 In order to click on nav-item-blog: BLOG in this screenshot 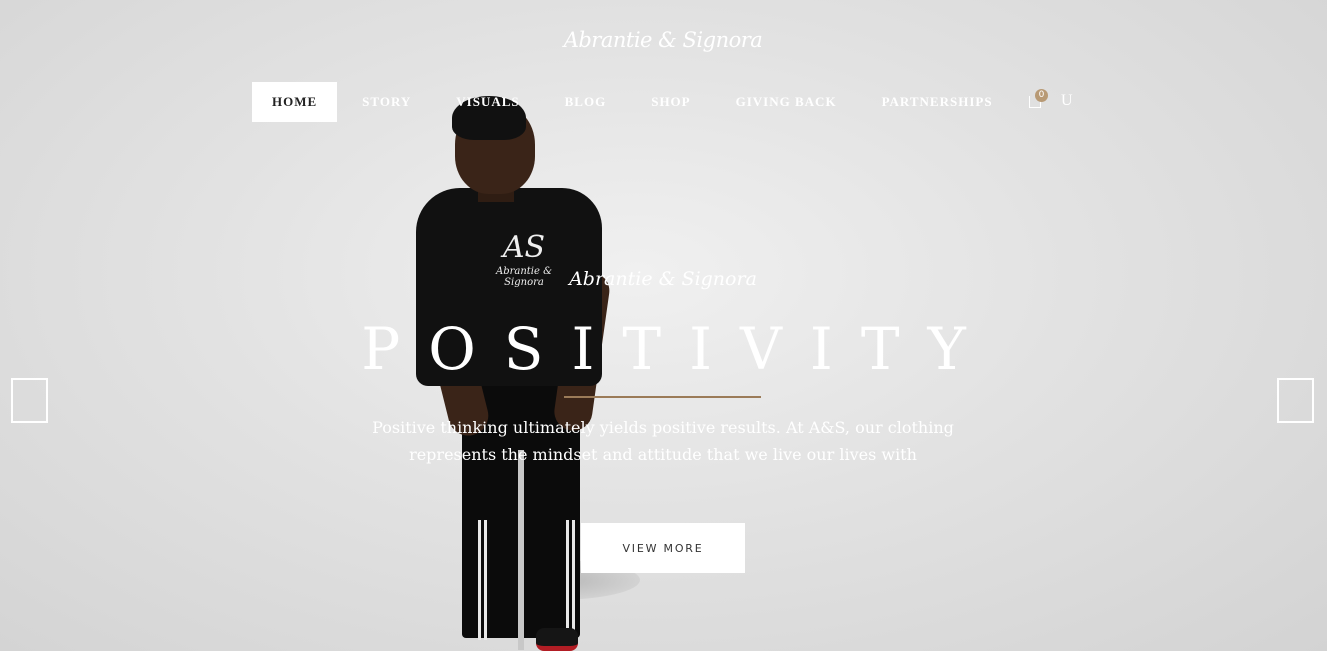, I will do `click(586, 102)`.